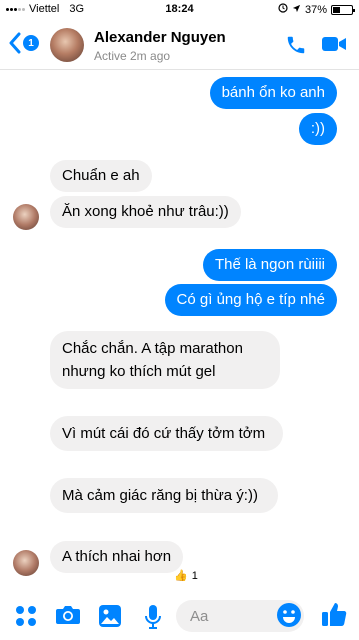 The width and height of the screenshot is (359, 640). Describe the element at coordinates (67, 45) in the screenshot. I see `contact-avatar` at that location.